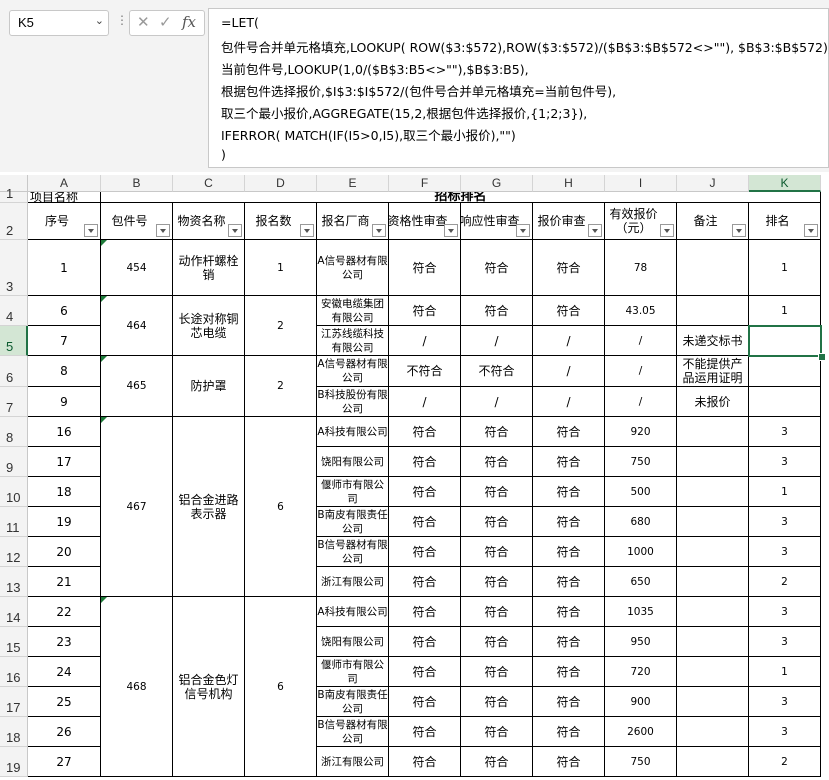 This screenshot has height=780, width=829. Describe the element at coordinates (713, 221) in the screenshot. I see `header-cell: 备注` at that location.